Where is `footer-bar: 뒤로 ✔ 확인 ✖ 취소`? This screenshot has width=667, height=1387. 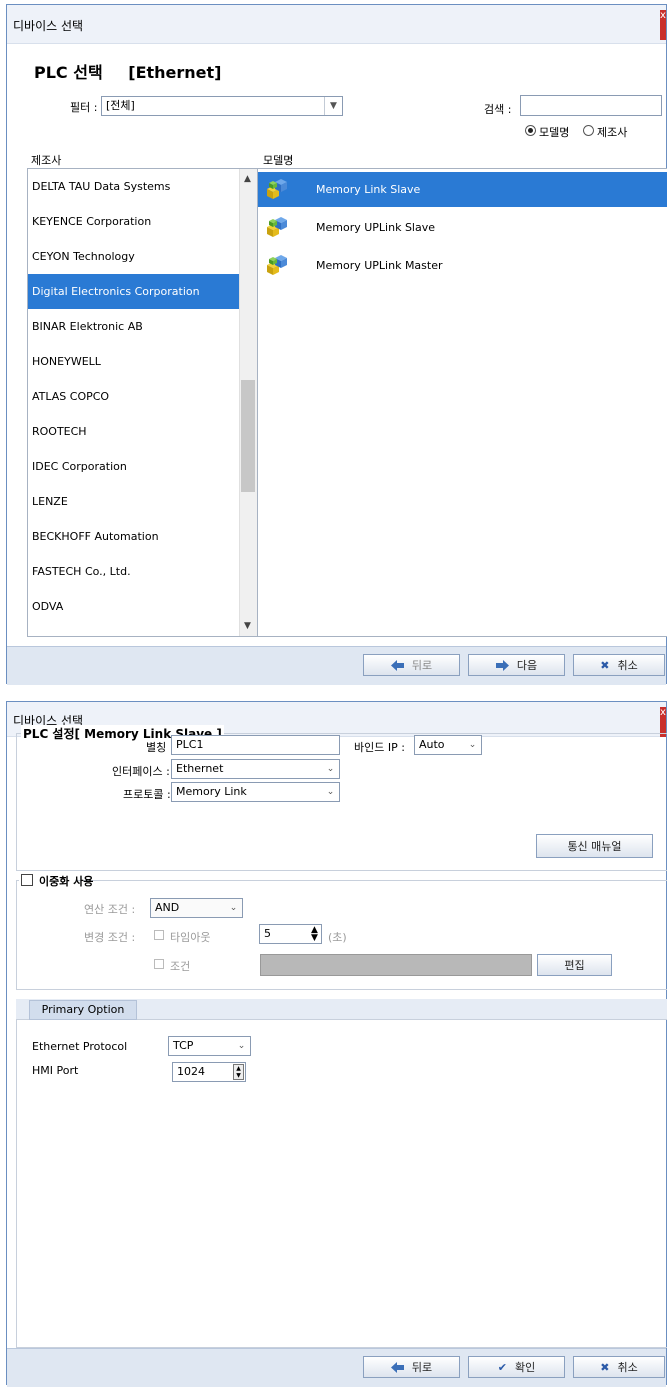 footer-bar: 뒤로 ✔ 확인 ✖ 취소 is located at coordinates (336, 1367).